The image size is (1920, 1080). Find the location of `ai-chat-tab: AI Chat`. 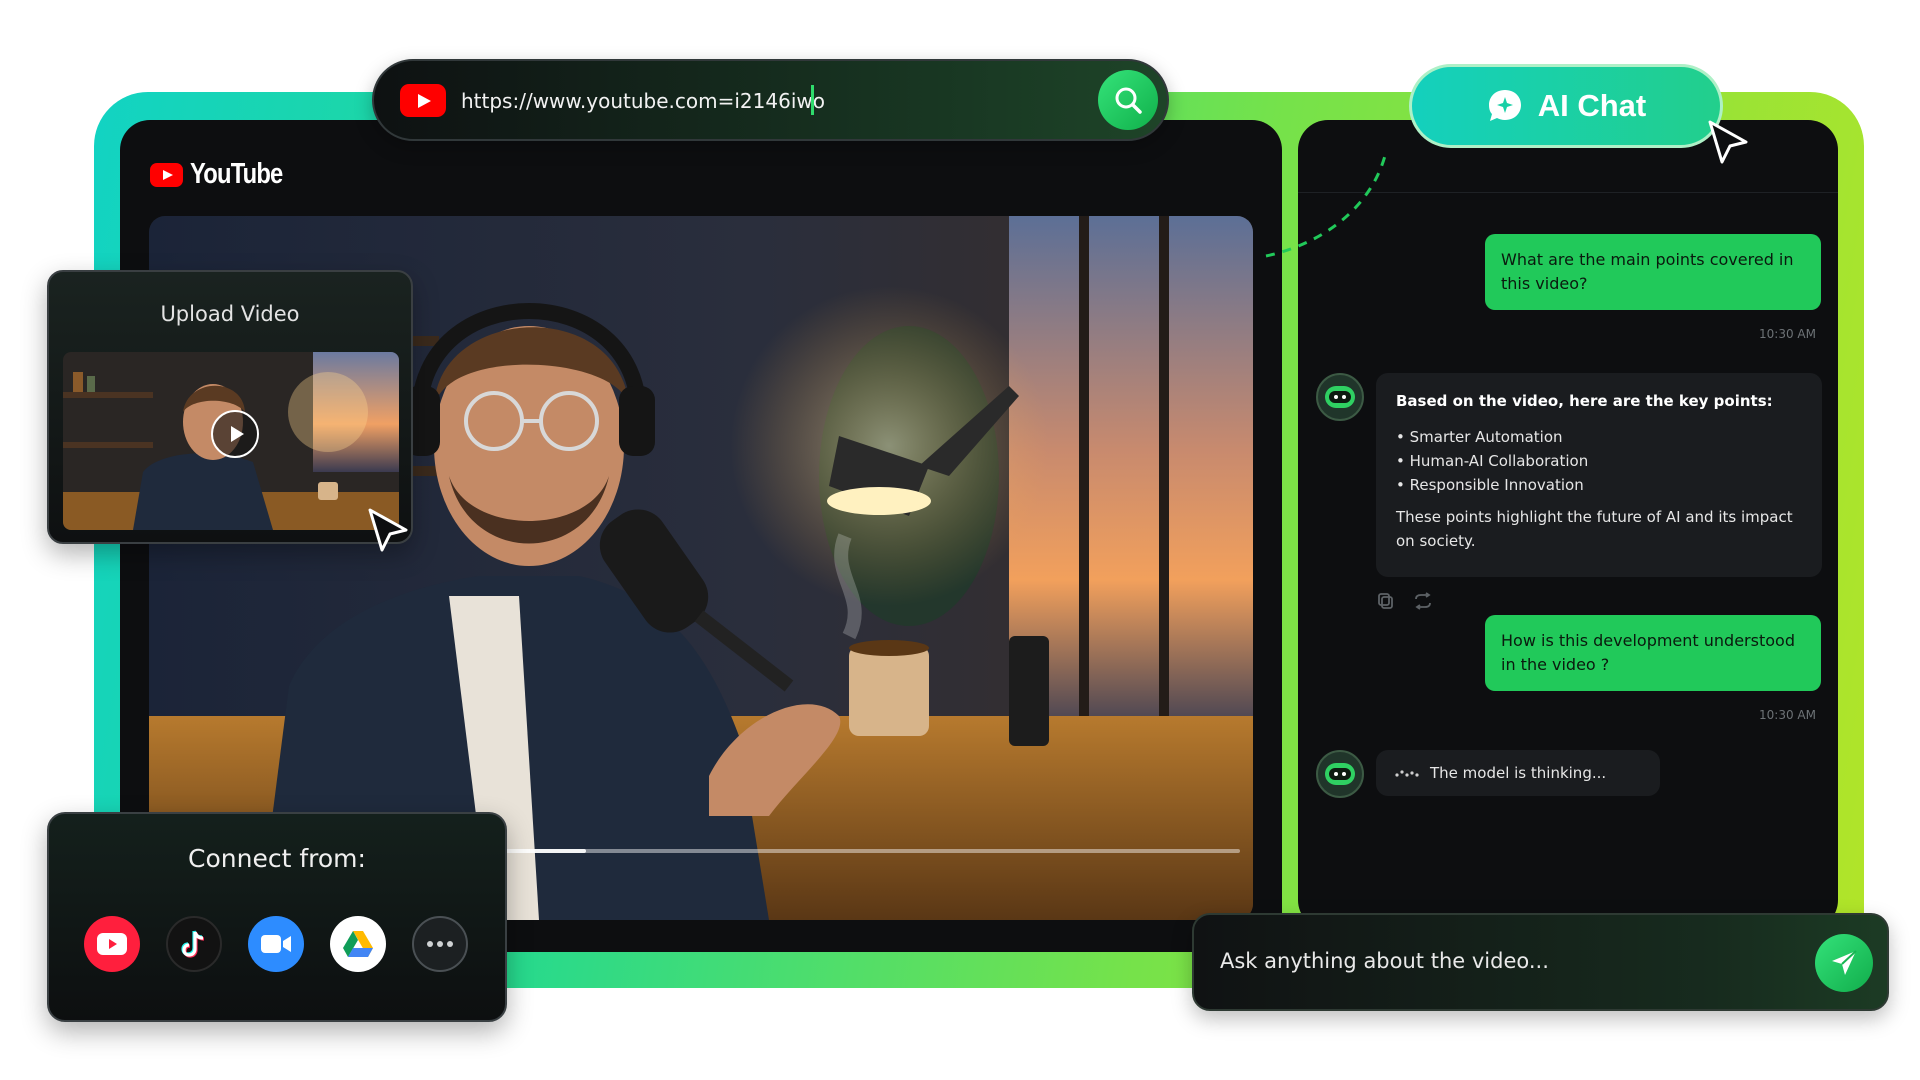

ai-chat-tab: AI Chat is located at coordinates (1566, 106).